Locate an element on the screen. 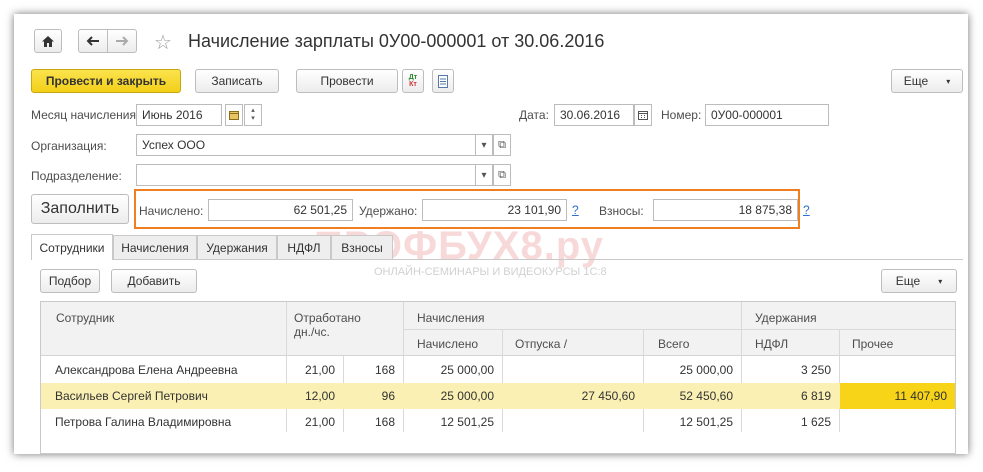  month-label: Месяц начисления: is located at coordinates (85, 115).